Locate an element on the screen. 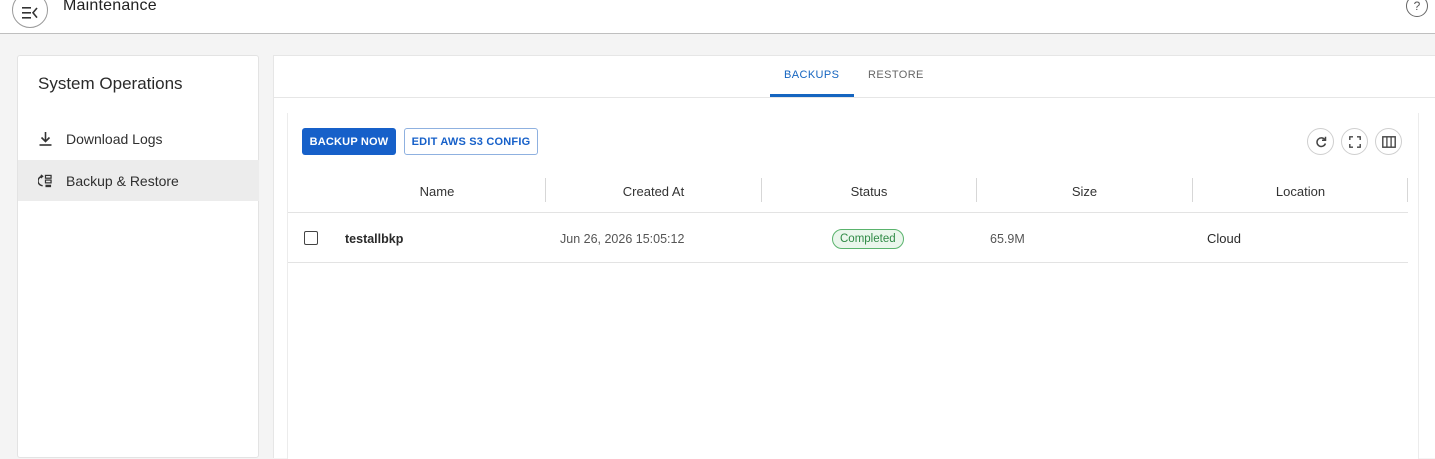  columns-icon is located at coordinates (1388, 141).